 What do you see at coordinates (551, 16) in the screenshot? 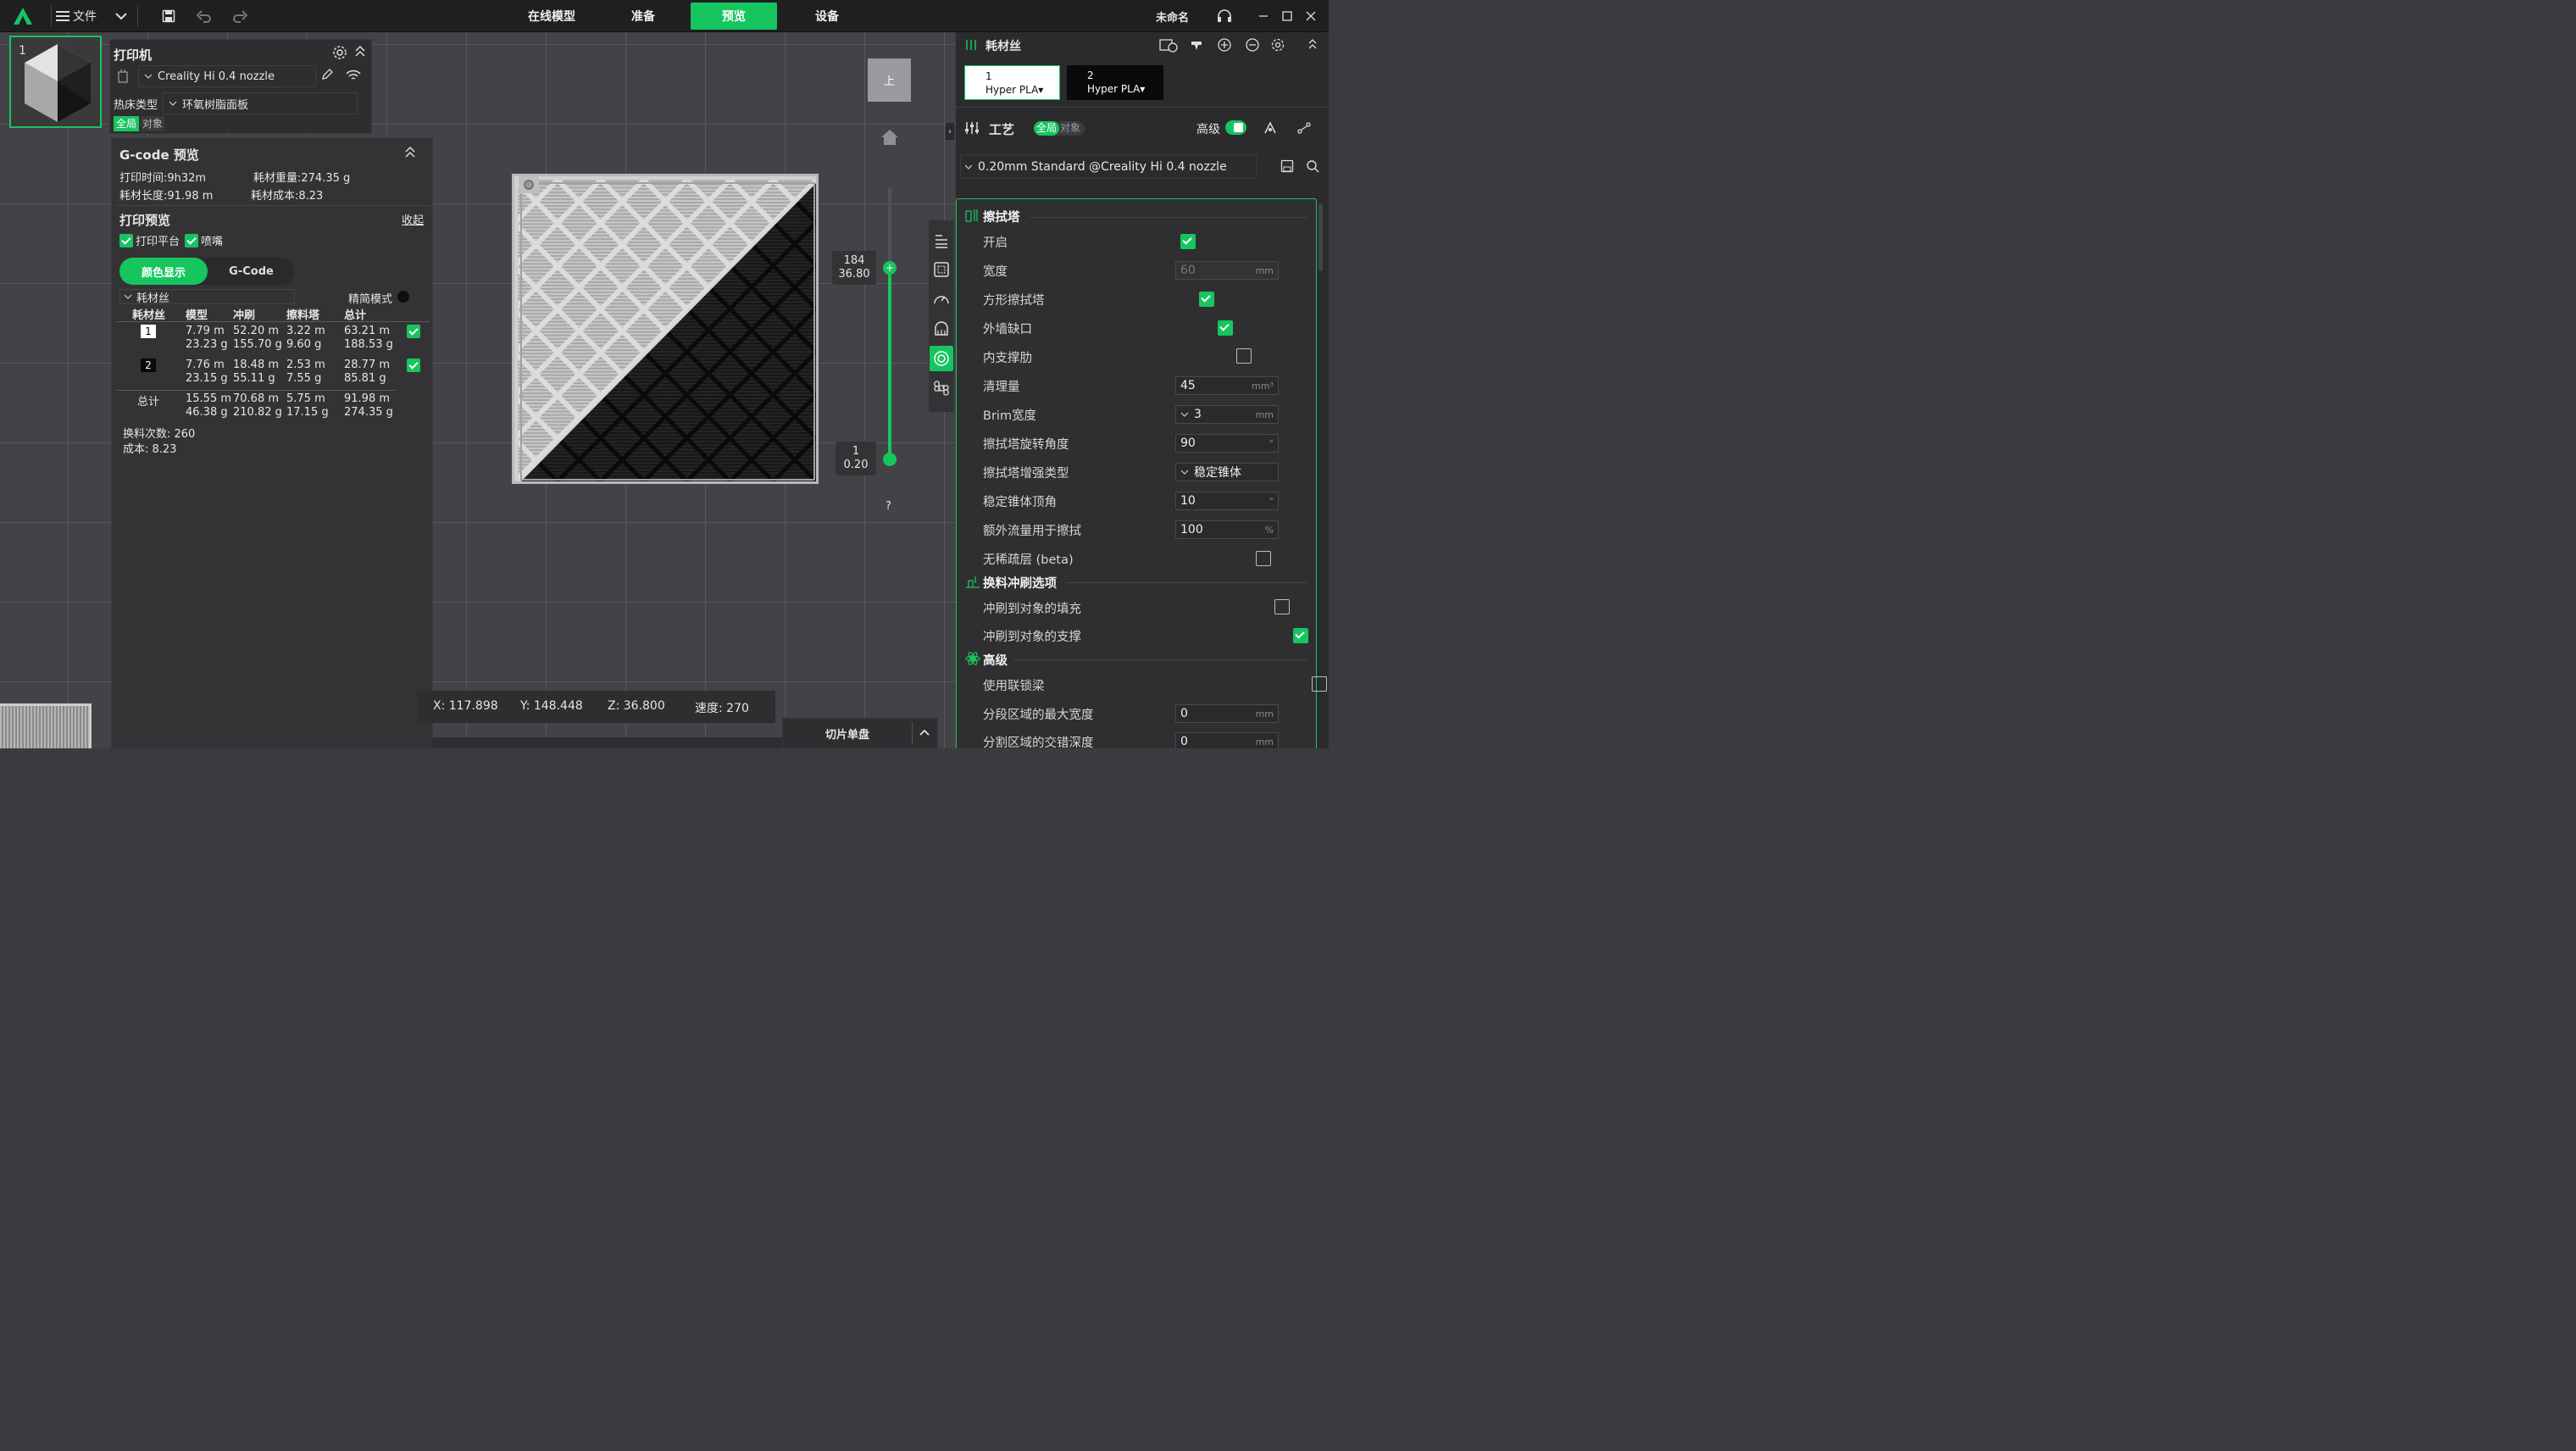
I see `tab-online-models: 在线模型` at bounding box center [551, 16].